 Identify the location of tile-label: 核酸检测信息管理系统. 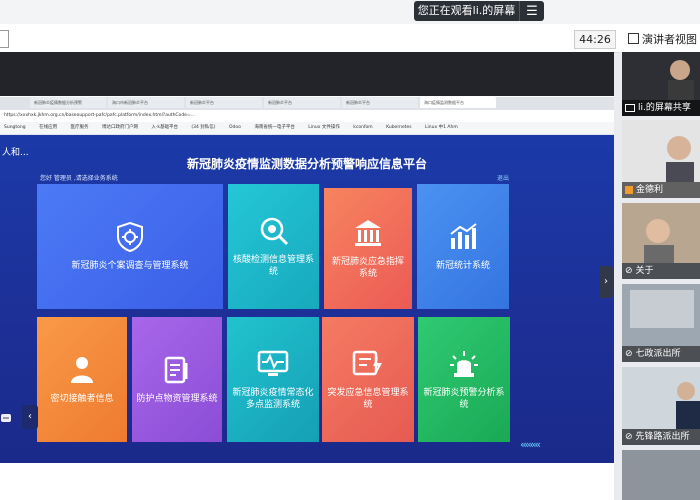
(273, 265).